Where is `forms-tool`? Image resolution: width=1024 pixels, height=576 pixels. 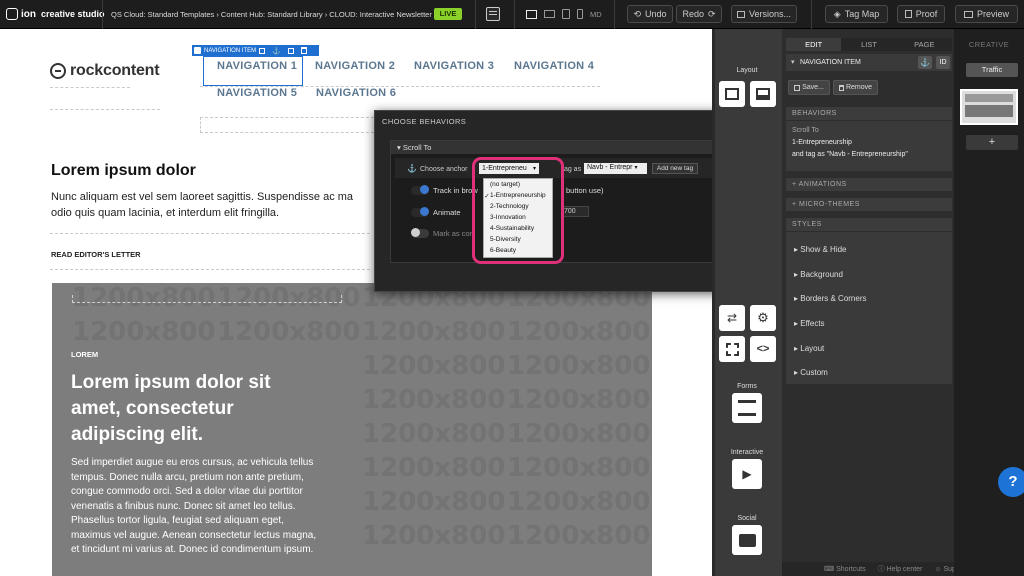
forms-tool is located at coordinates (747, 408).